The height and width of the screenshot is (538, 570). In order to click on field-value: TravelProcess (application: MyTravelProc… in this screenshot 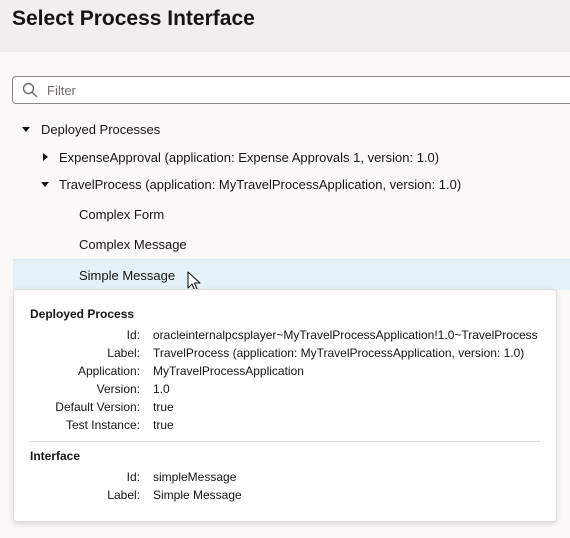, I will do `click(339, 353)`.